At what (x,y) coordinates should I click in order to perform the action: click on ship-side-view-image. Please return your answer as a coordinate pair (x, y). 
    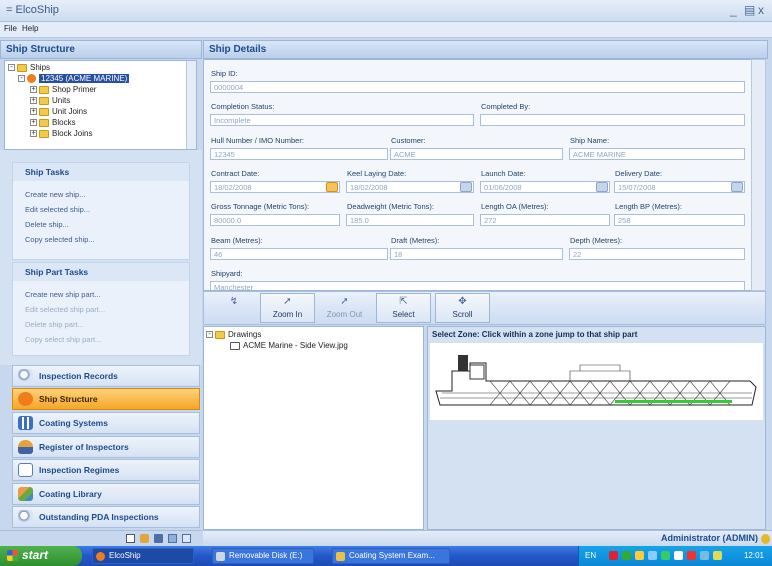
    Looking at the image, I should click on (596, 381).